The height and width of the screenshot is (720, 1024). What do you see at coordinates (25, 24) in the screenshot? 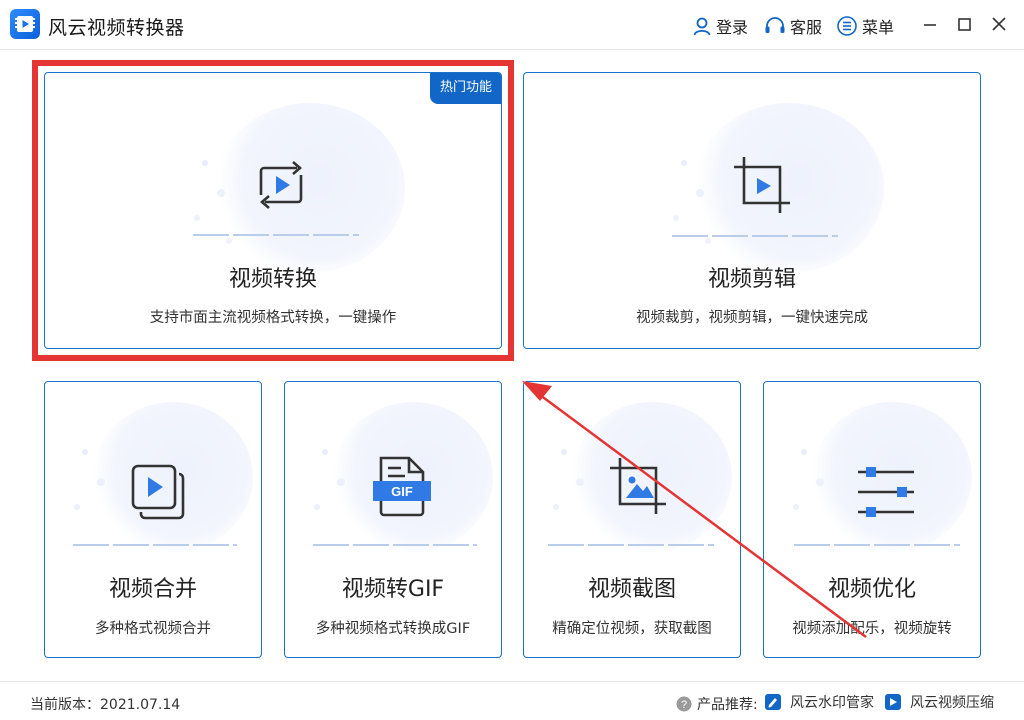
I see `app-logo-icon` at bounding box center [25, 24].